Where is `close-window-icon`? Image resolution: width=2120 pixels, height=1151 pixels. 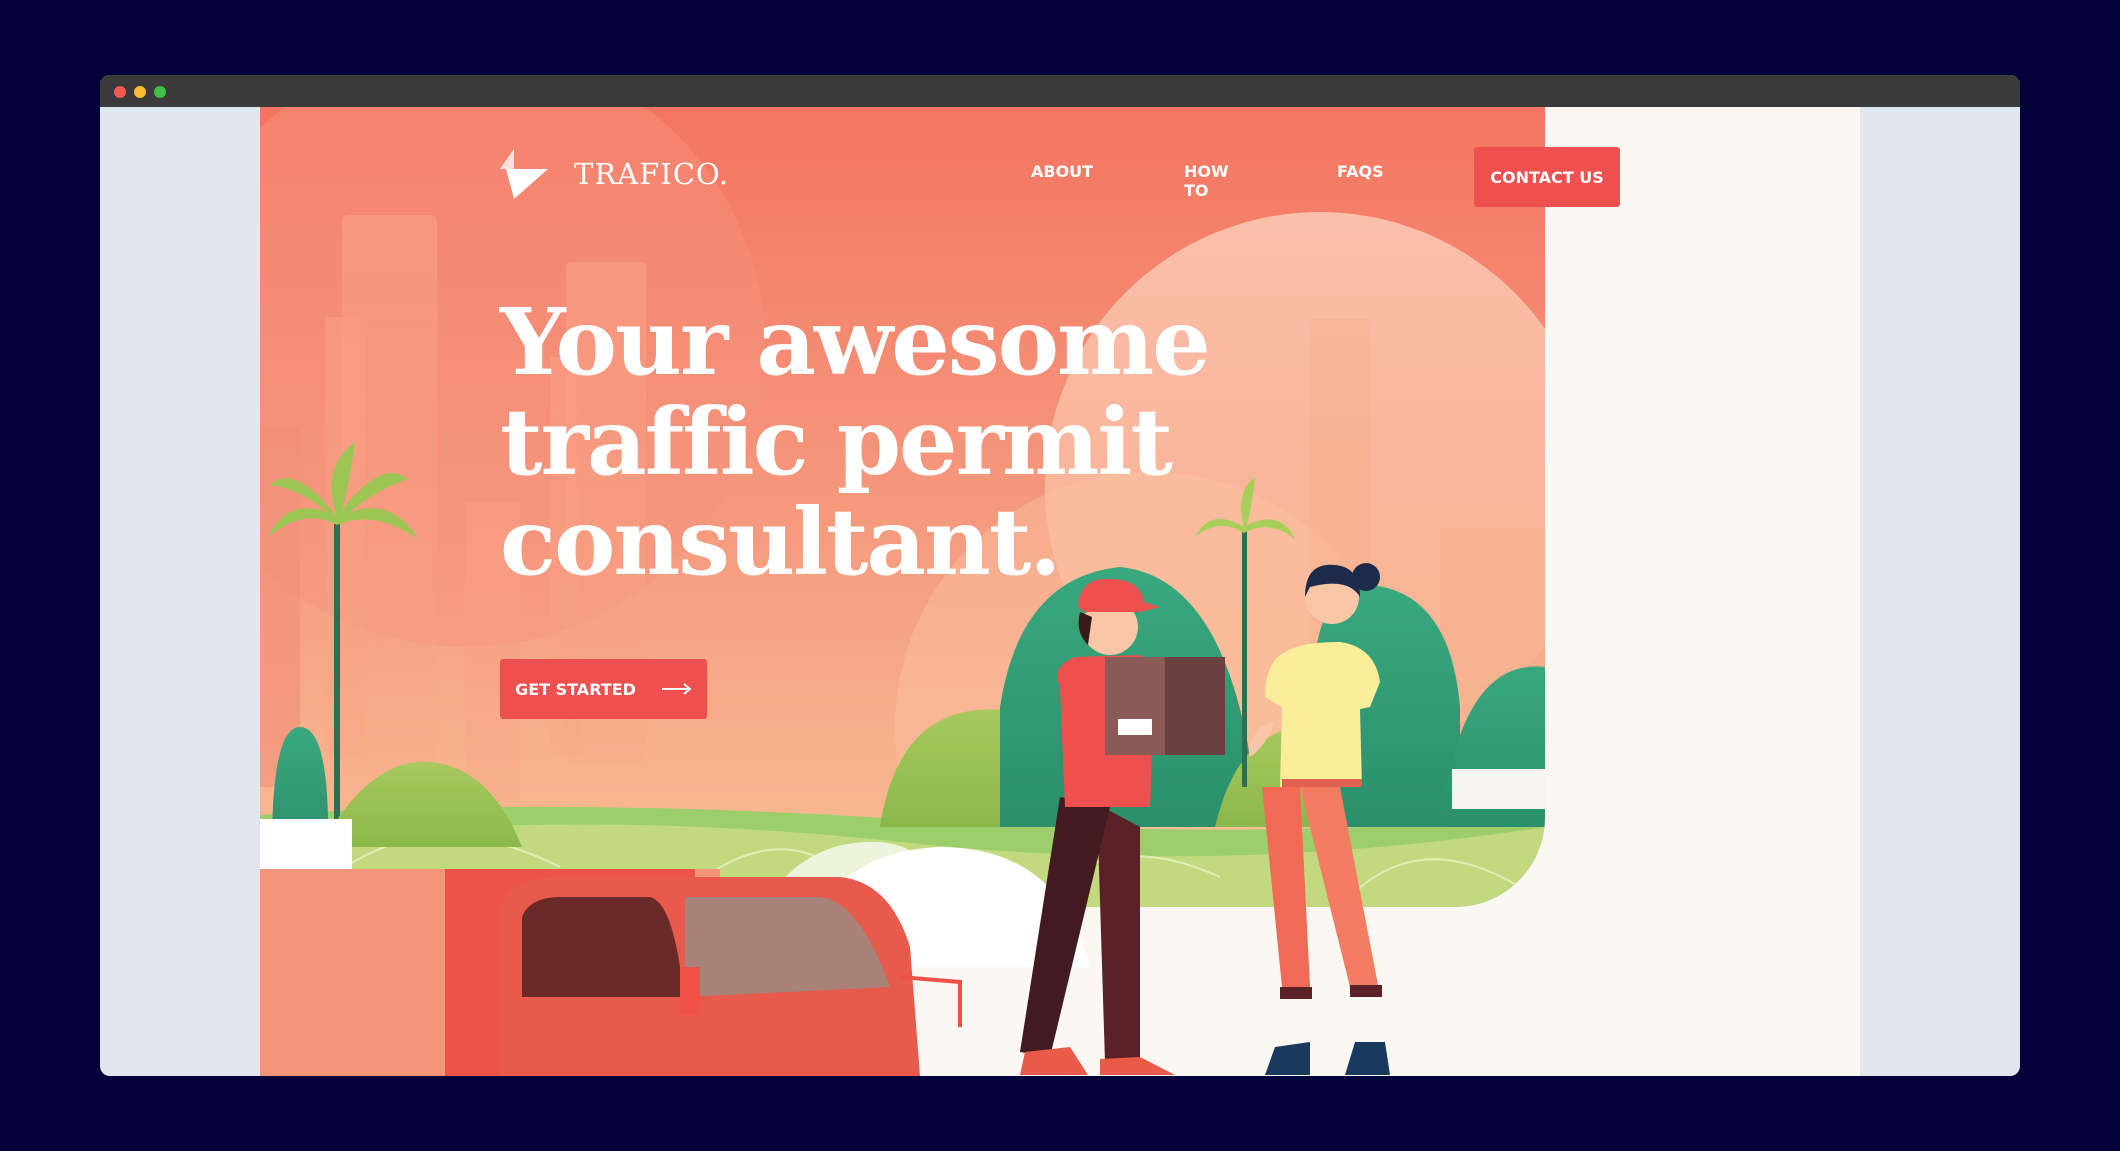
close-window-icon is located at coordinates (120, 92).